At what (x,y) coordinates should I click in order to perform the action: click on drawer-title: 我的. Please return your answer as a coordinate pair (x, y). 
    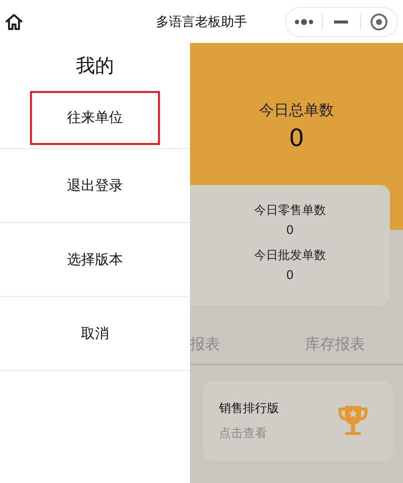
    Looking at the image, I should click on (95, 66).